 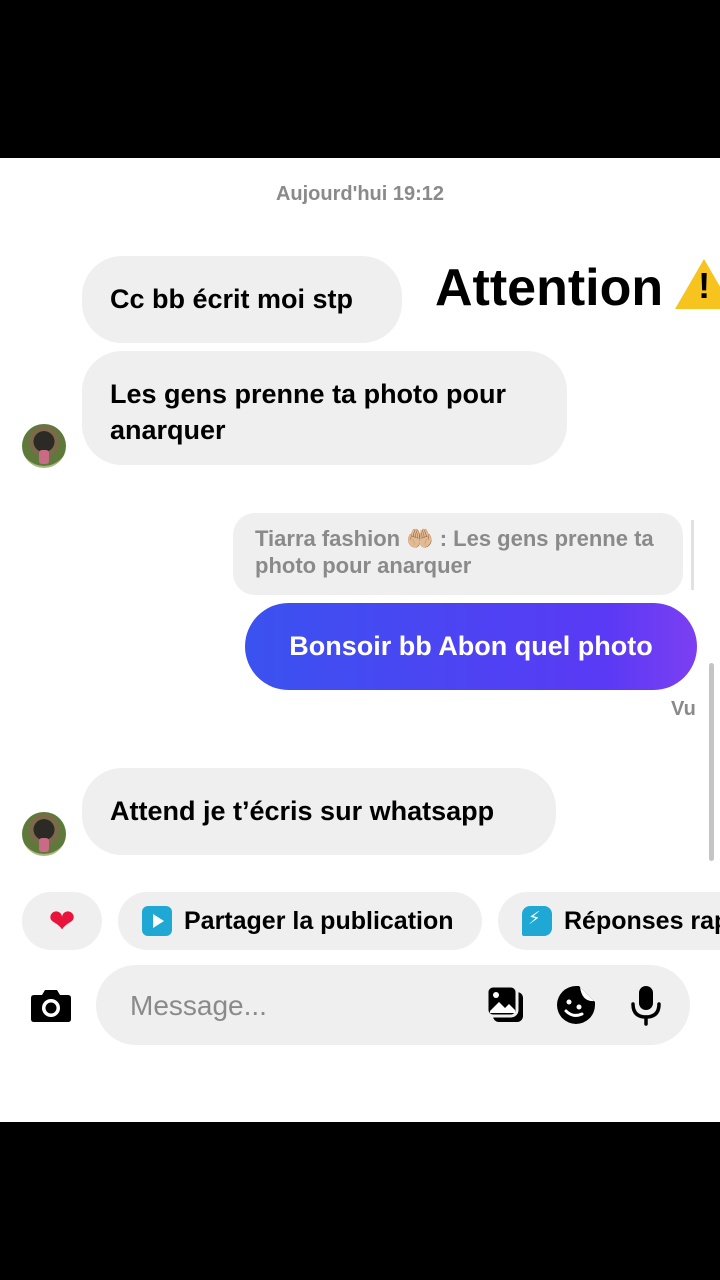 I want to click on incoming-message-2: Les gens prenne ta photo pour anarquer, so click(x=324, y=408).